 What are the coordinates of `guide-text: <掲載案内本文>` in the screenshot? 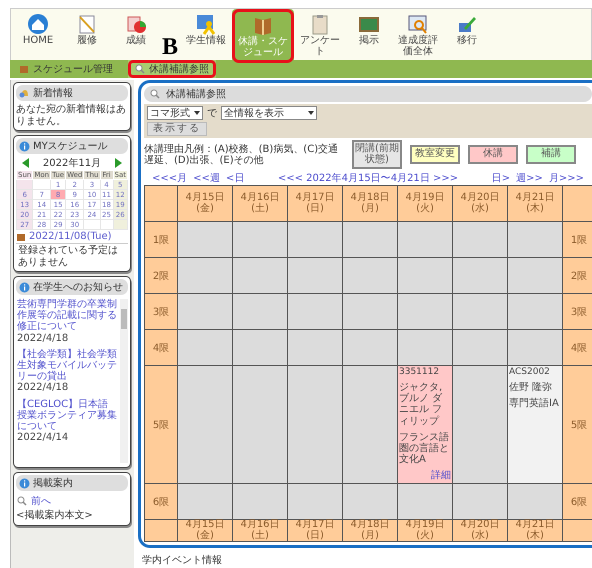 It's located at (54, 515).